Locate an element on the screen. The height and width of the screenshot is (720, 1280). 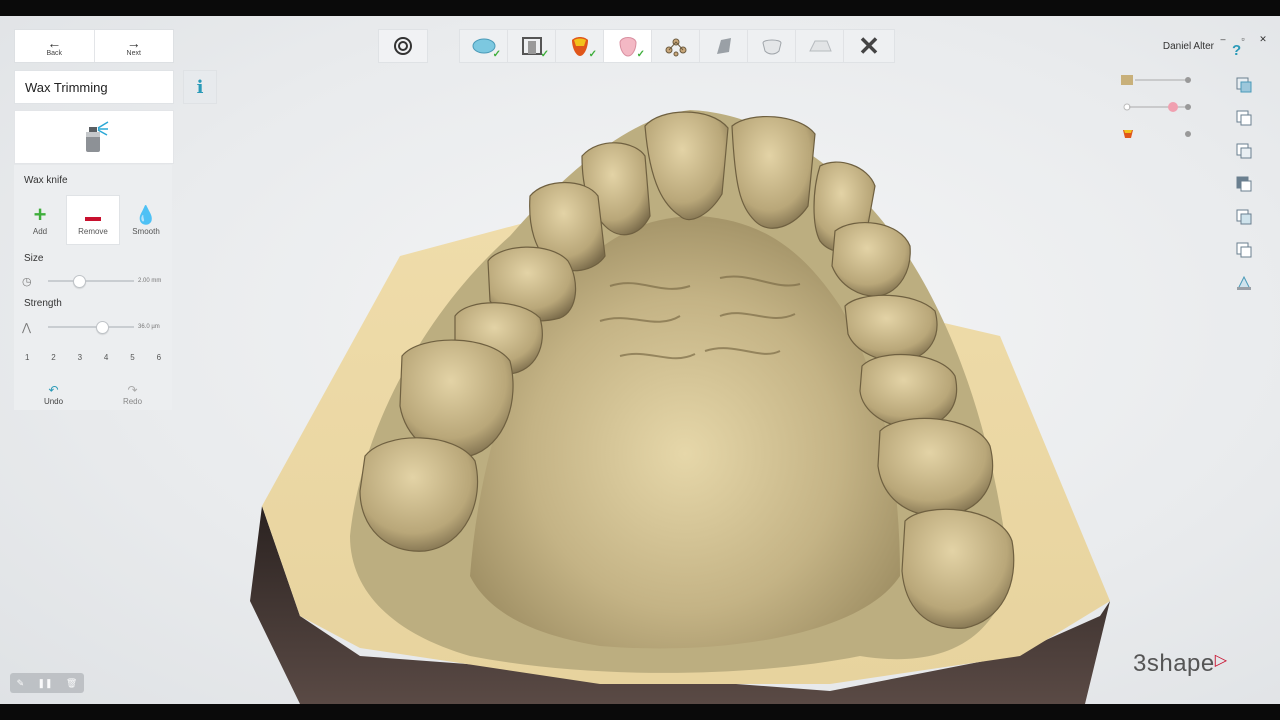
recorder-controls: ✎ ❚❚ 🗑 is located at coordinates (47, 683).